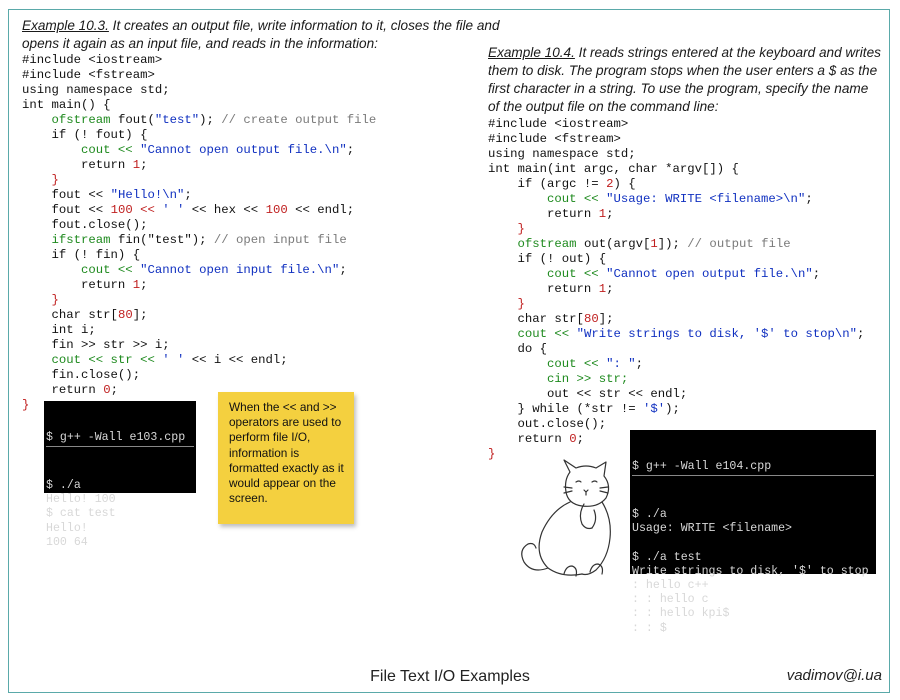  What do you see at coordinates (750, 571) in the screenshot?
I see `terminal-line: Write strings to disk, '$' to stop` at bounding box center [750, 571].